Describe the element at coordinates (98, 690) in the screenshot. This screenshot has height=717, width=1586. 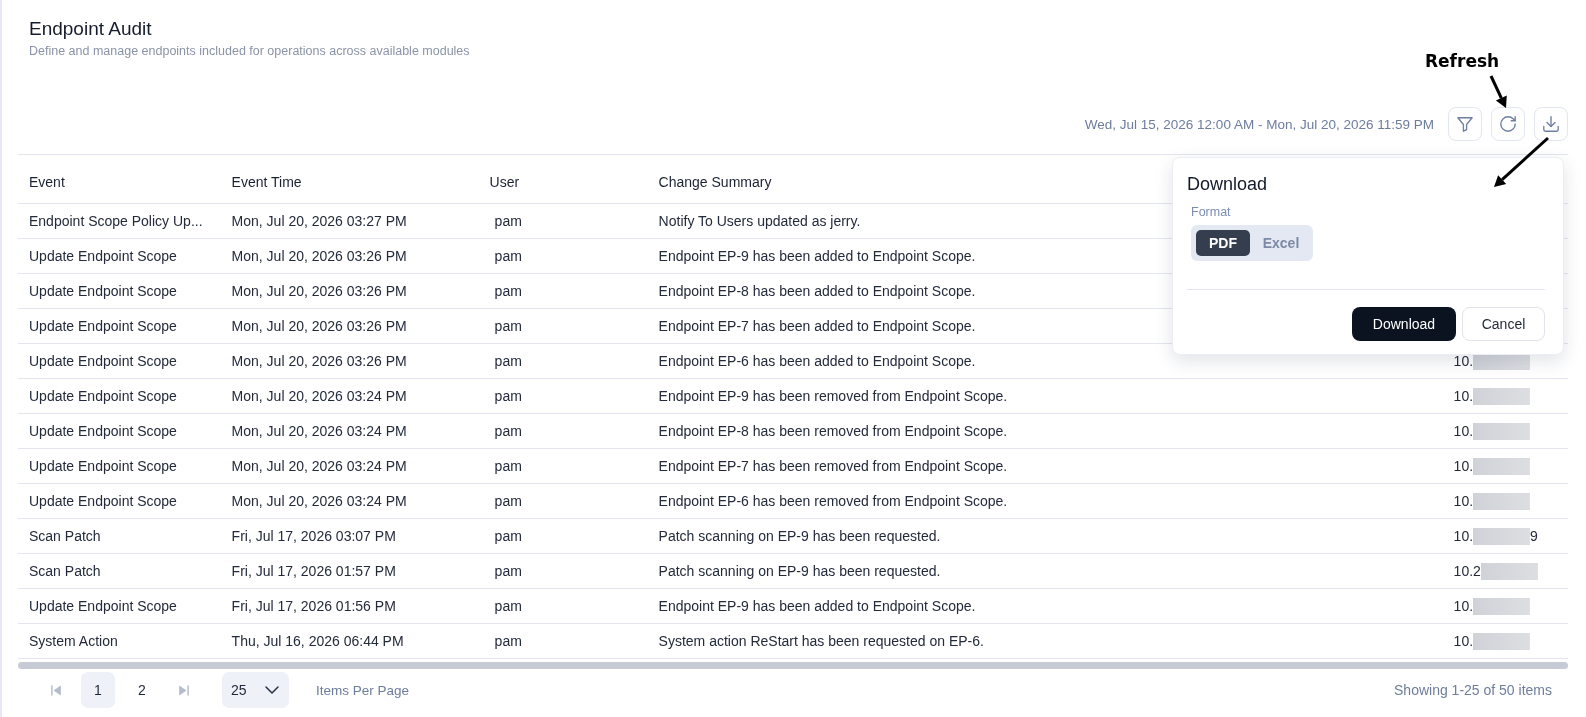
I see `page-button: 1` at that location.